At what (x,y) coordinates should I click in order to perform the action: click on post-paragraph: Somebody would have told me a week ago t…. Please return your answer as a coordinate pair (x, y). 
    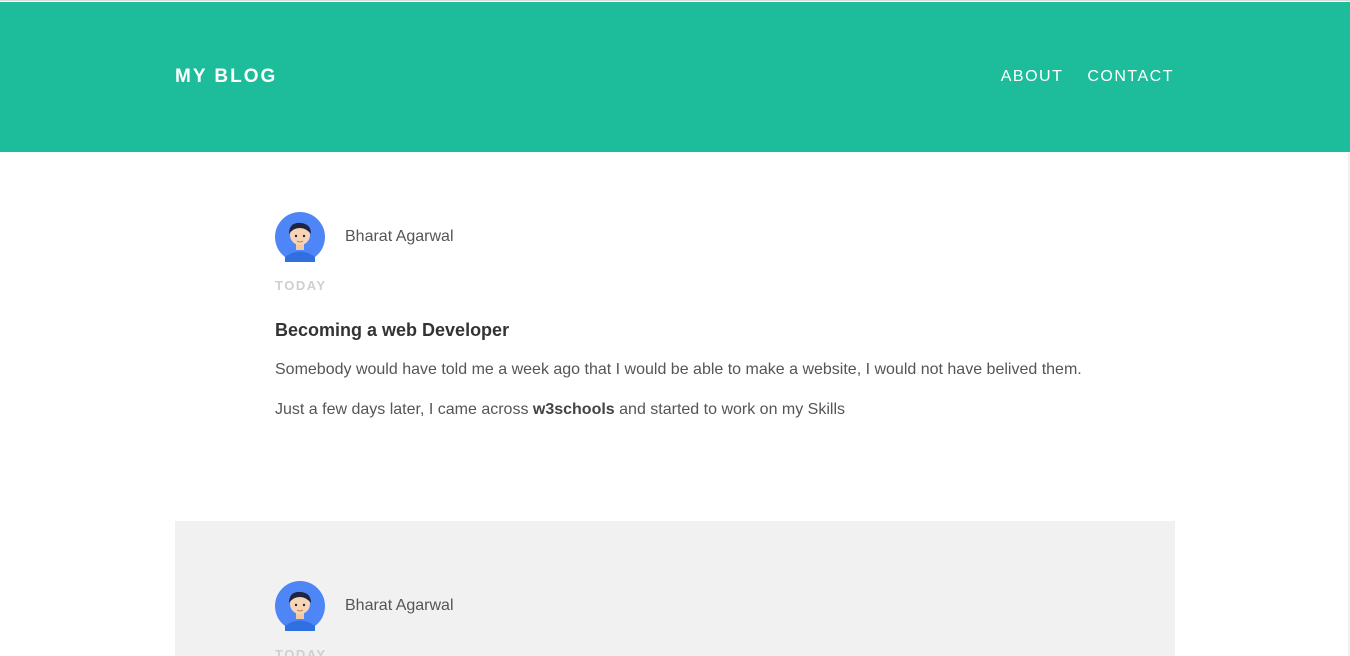
    Looking at the image, I should click on (678, 369).